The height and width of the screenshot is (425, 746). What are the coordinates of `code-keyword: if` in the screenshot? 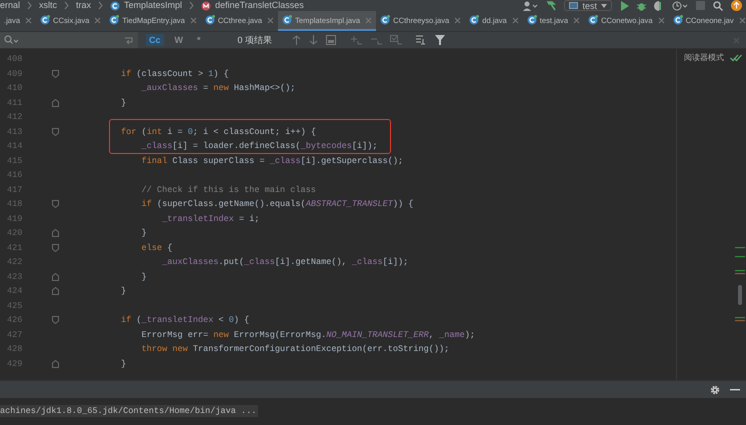 It's located at (147, 204).